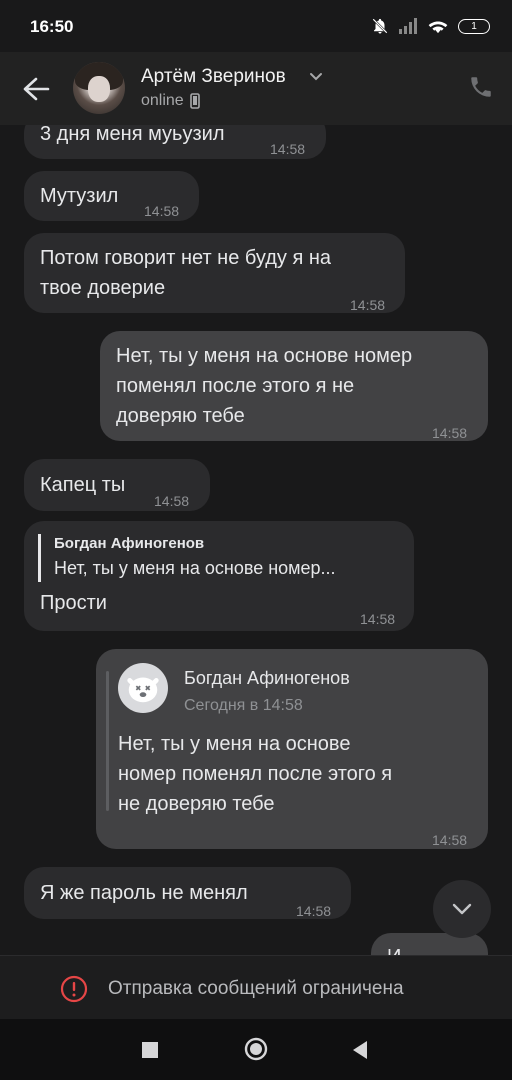  I want to click on alert-icon, so click(74, 989).